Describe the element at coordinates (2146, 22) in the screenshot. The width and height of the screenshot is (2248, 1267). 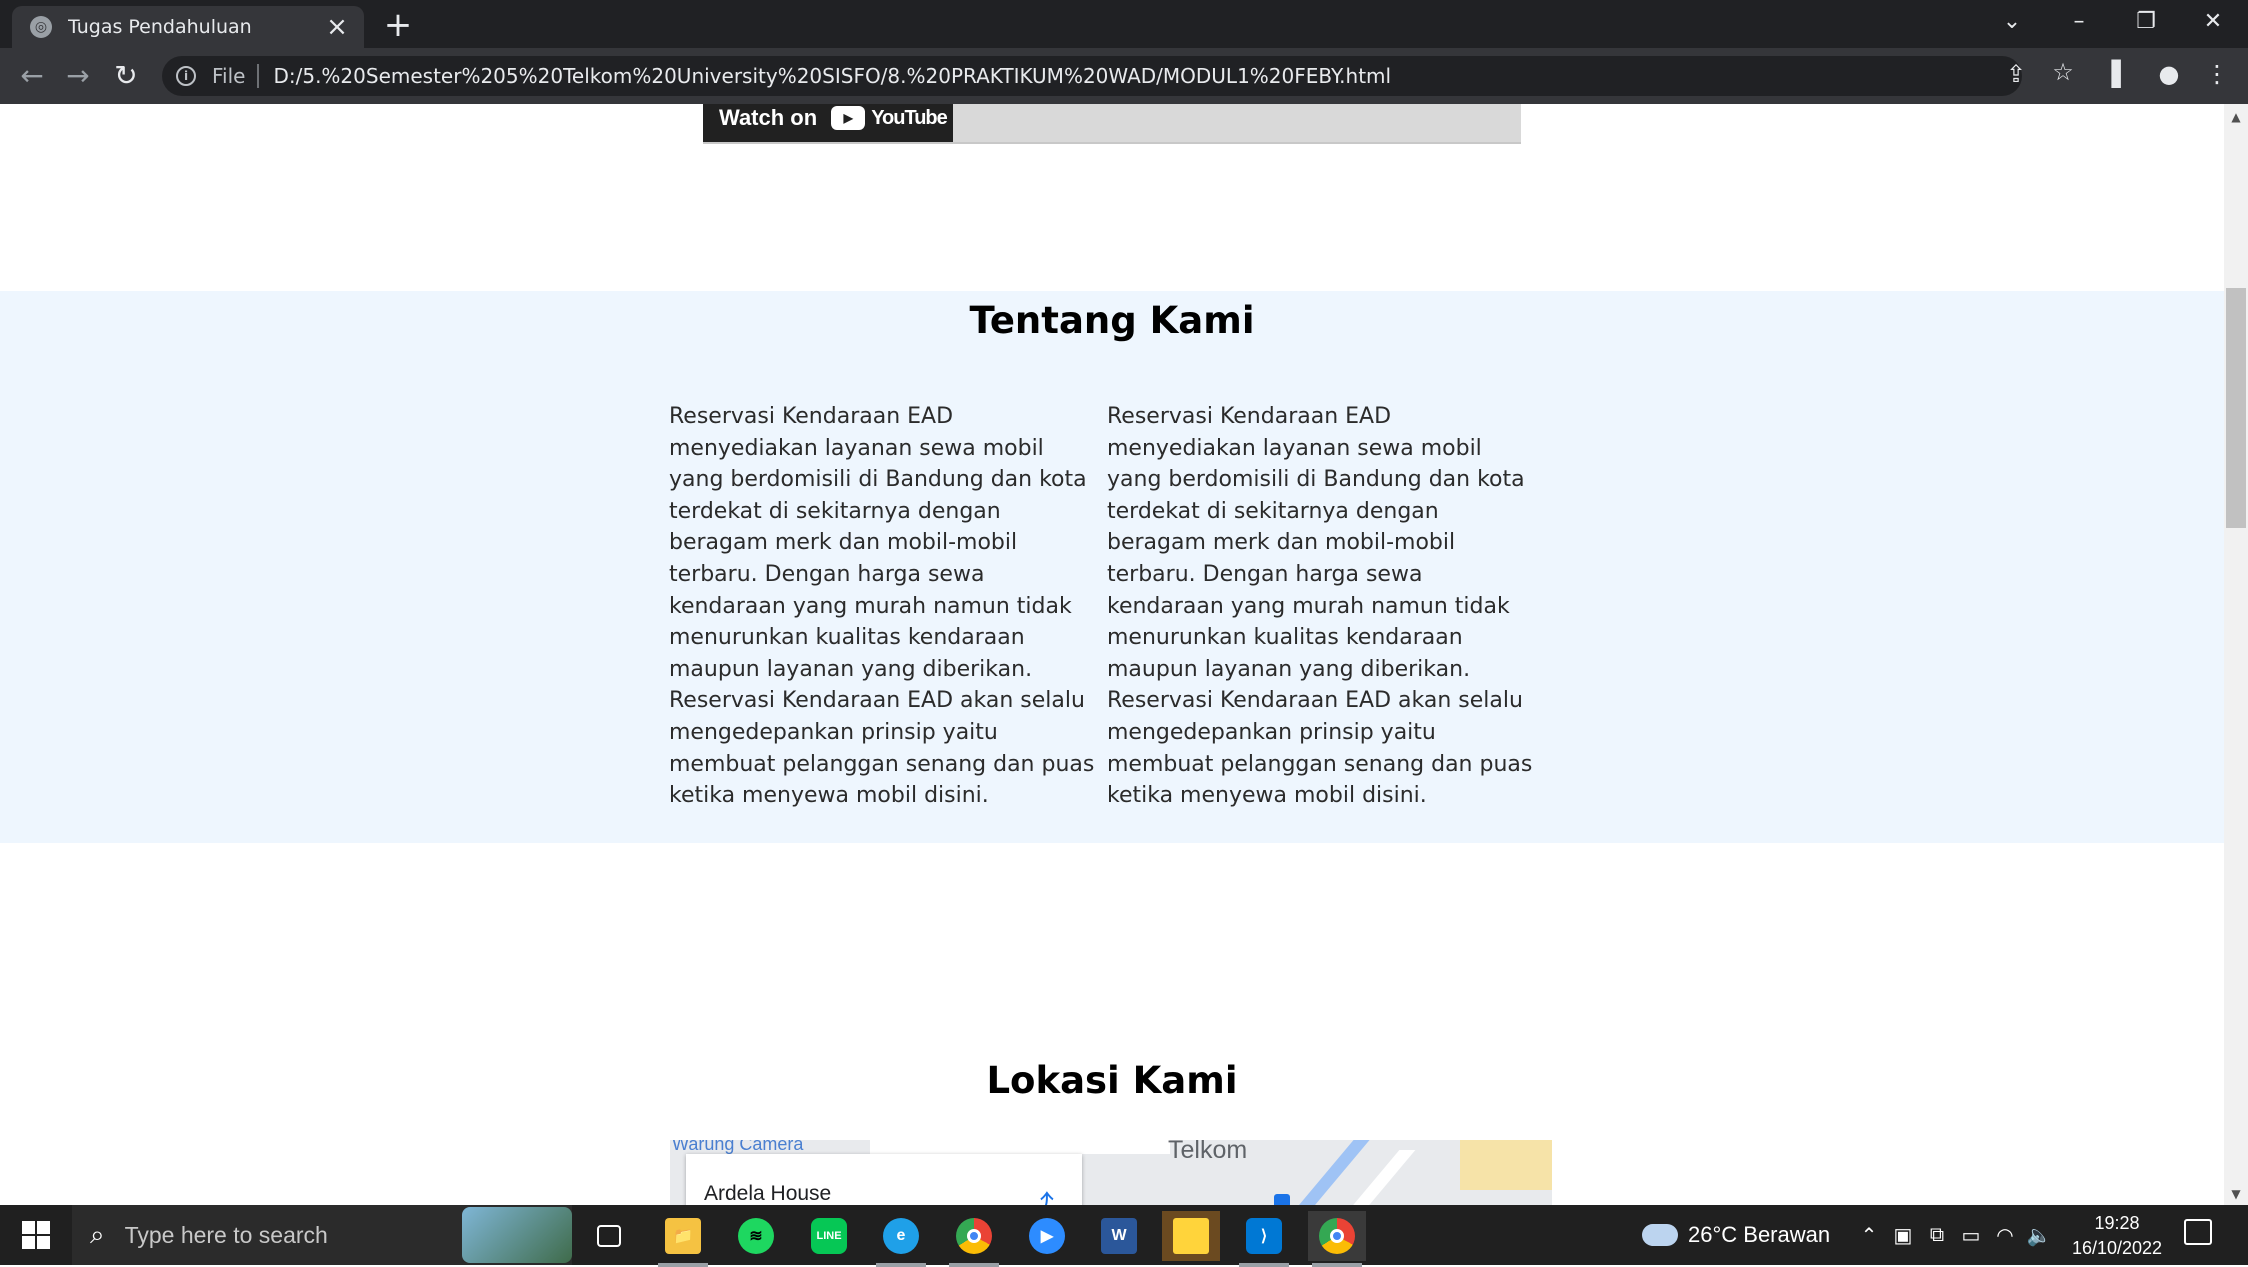
I see `restore-icon: ❐` at that location.